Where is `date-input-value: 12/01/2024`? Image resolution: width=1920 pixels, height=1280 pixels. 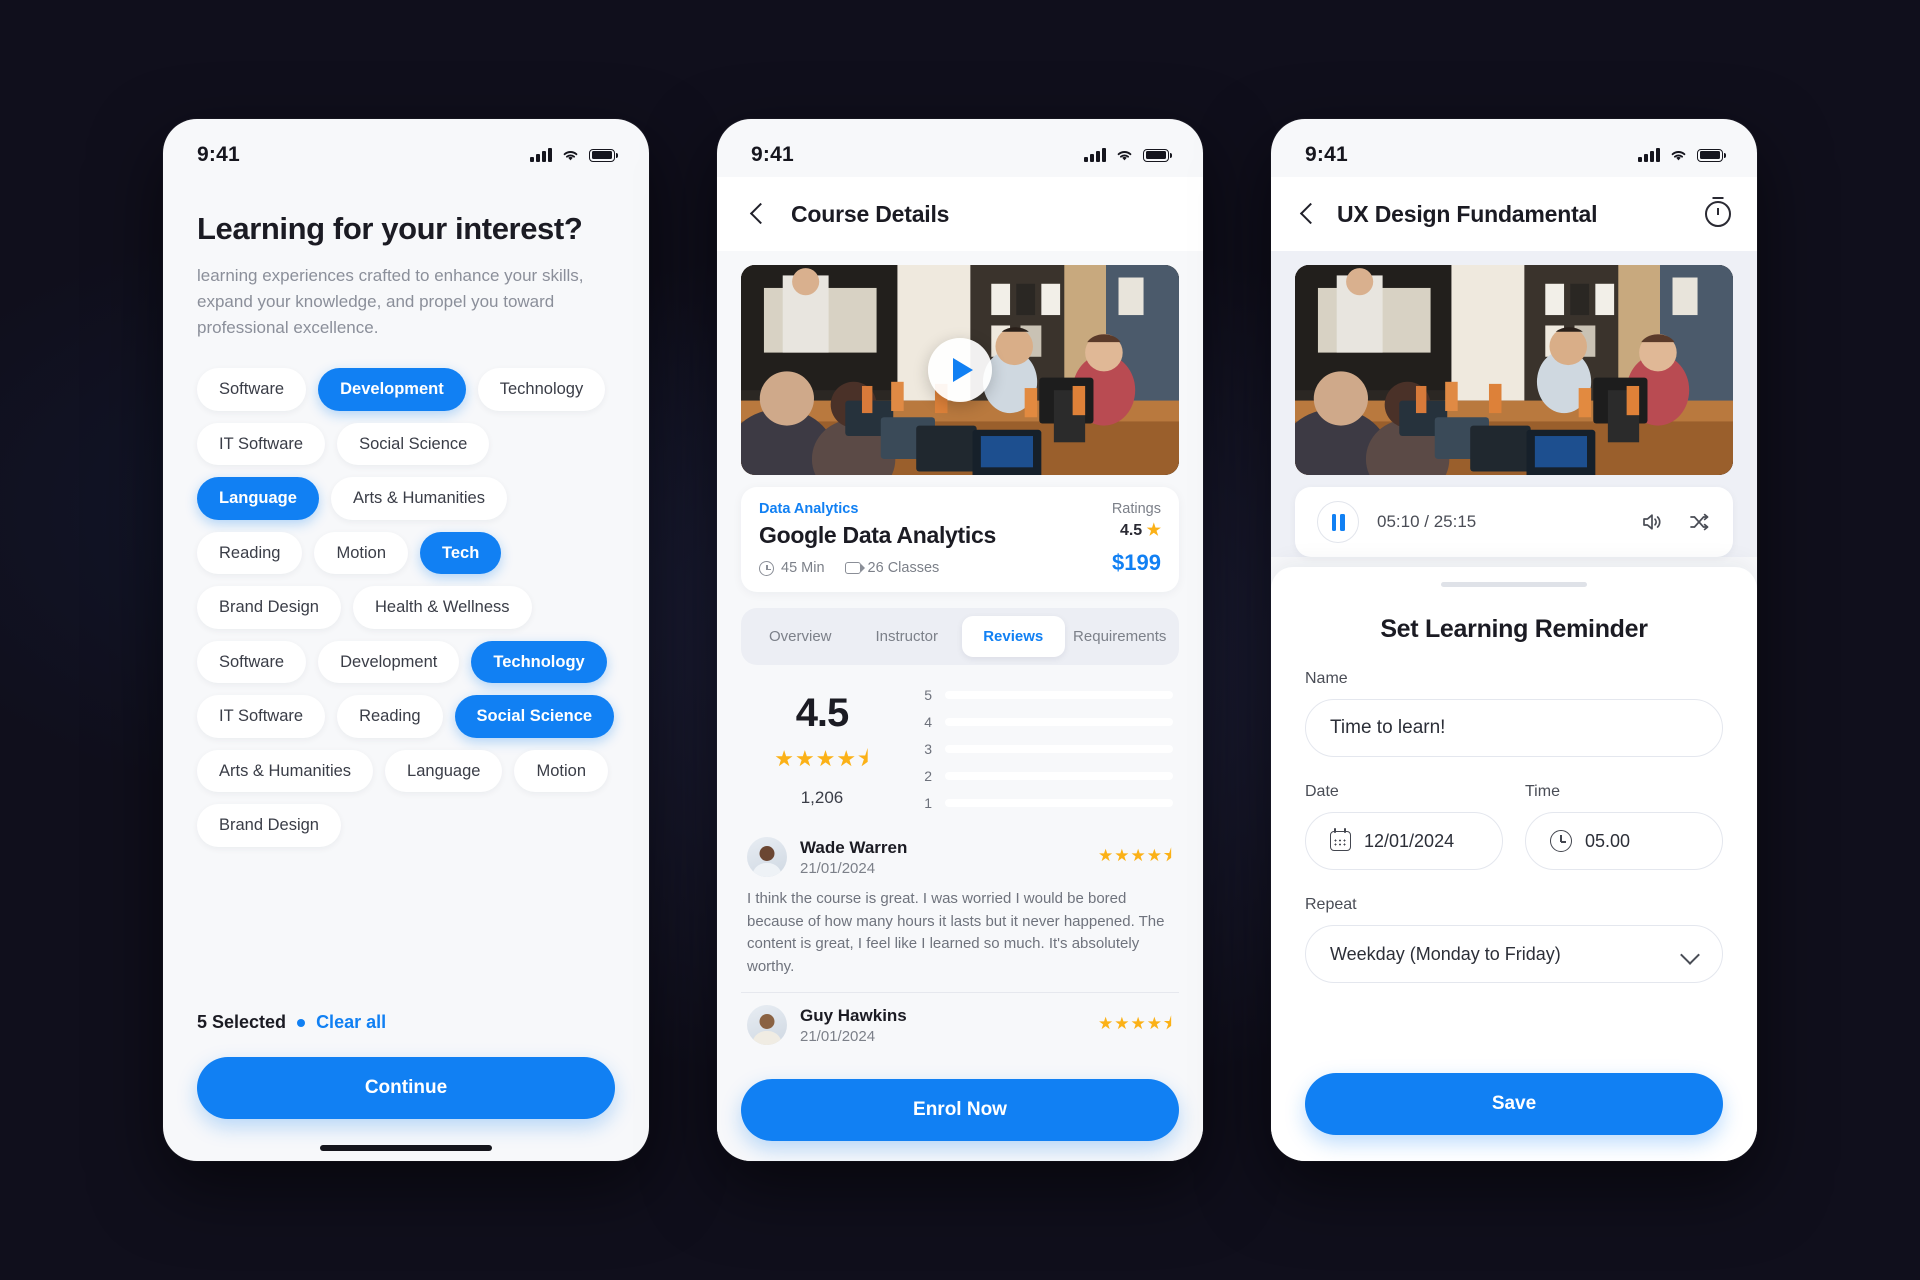
date-input-value: 12/01/2024 is located at coordinates (1409, 840).